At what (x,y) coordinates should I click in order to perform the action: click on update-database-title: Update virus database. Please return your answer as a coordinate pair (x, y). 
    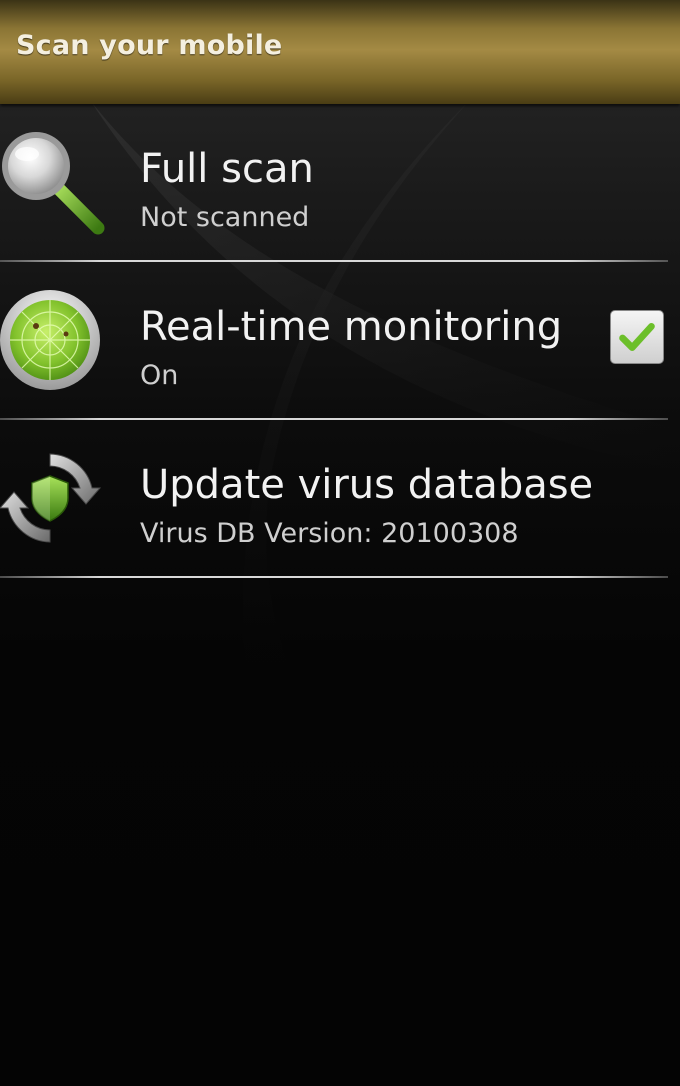
    Looking at the image, I should click on (367, 485).